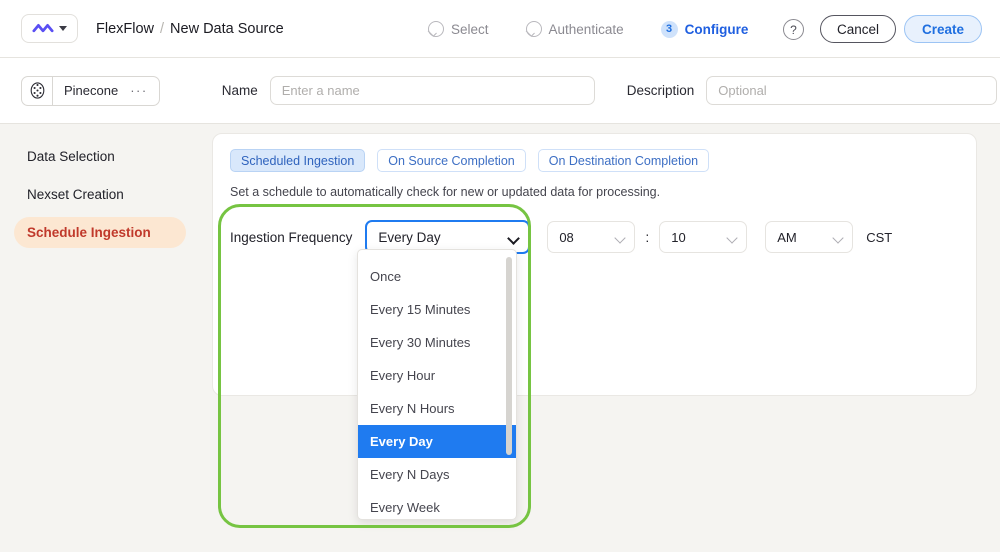  I want to click on tab-label: On Destination Completion, so click(623, 160).